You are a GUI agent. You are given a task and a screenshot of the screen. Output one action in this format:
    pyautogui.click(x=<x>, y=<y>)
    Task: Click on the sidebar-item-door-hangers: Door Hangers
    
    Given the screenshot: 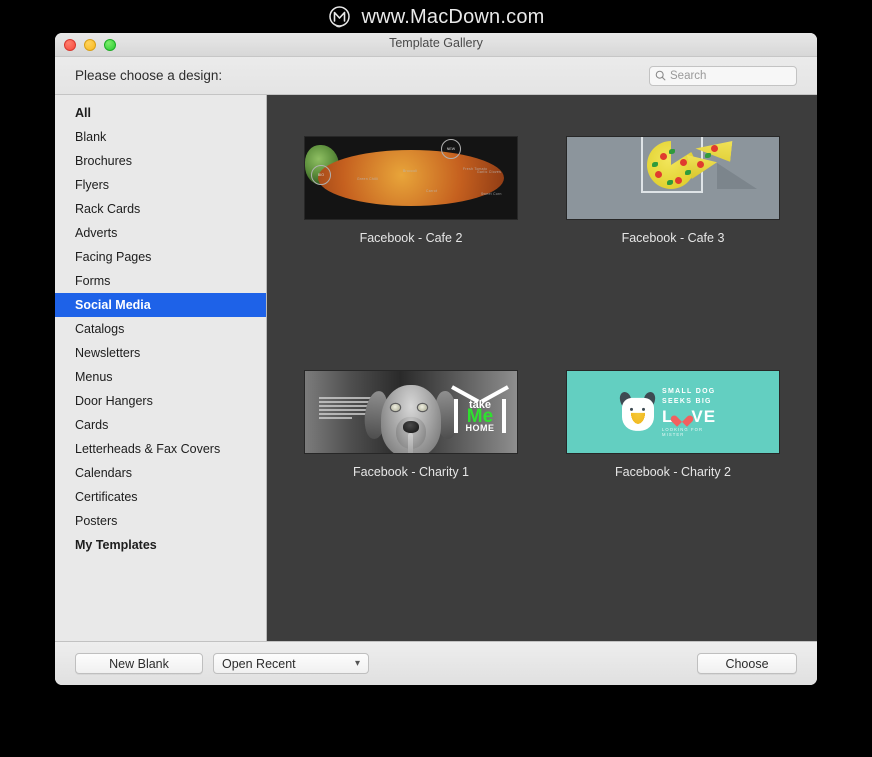 What is the action you would take?
    pyautogui.click(x=160, y=401)
    